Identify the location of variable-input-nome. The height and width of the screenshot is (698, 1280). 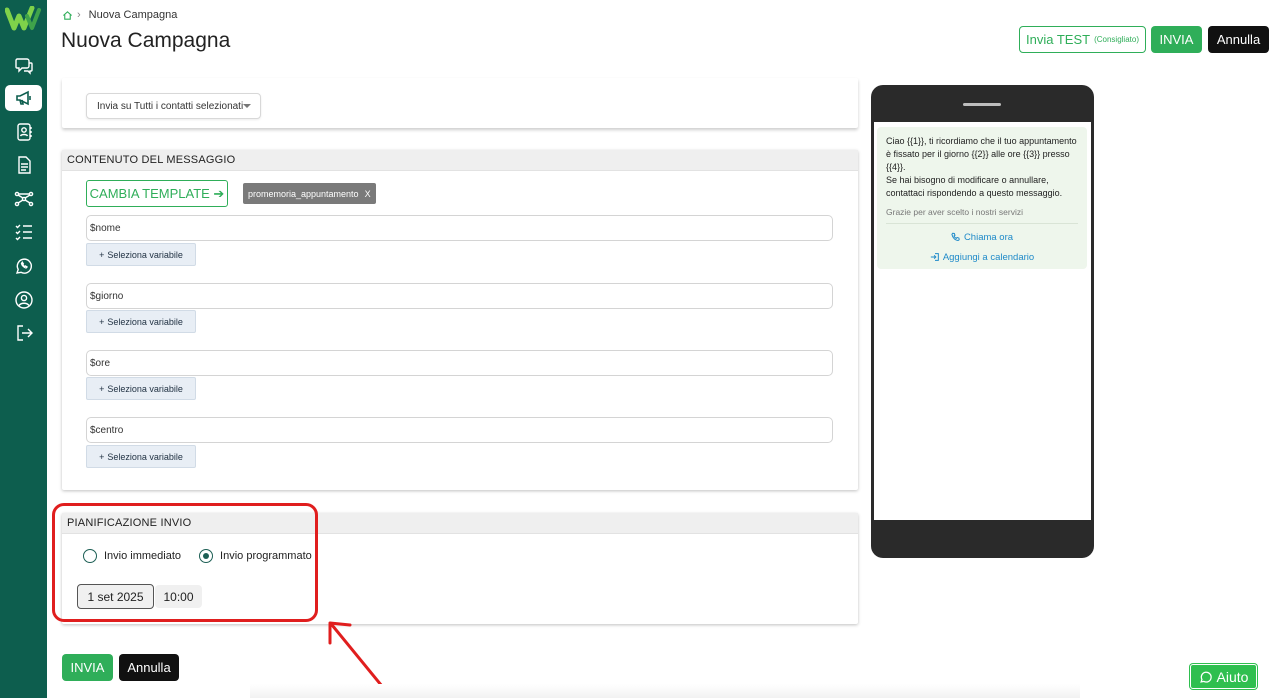
(459, 228).